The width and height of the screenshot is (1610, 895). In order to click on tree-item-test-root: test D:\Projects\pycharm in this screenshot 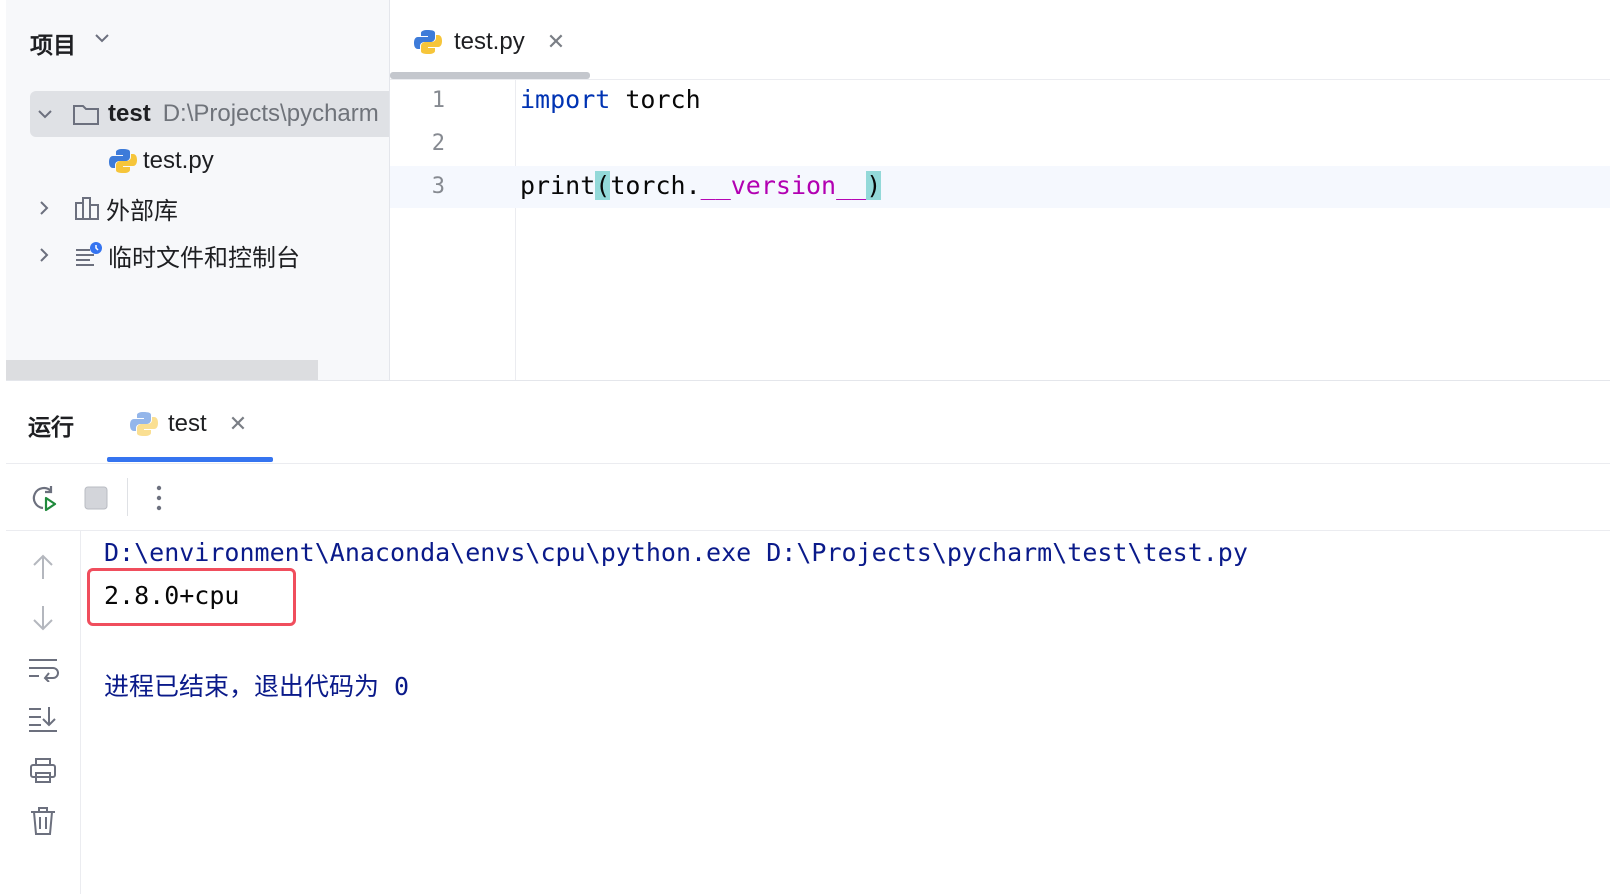, I will do `click(209, 114)`.